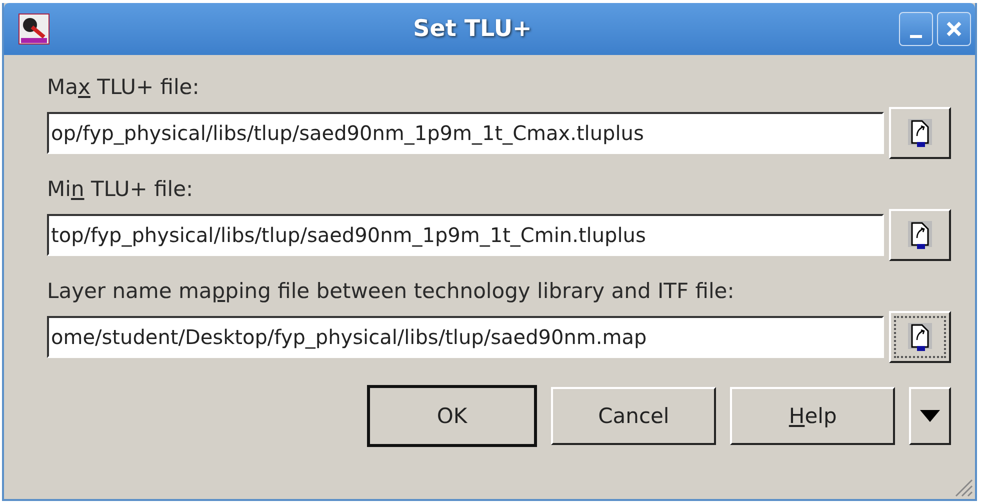 This screenshot has width=981, height=504. I want to click on dialog-button: Help, so click(813, 416).